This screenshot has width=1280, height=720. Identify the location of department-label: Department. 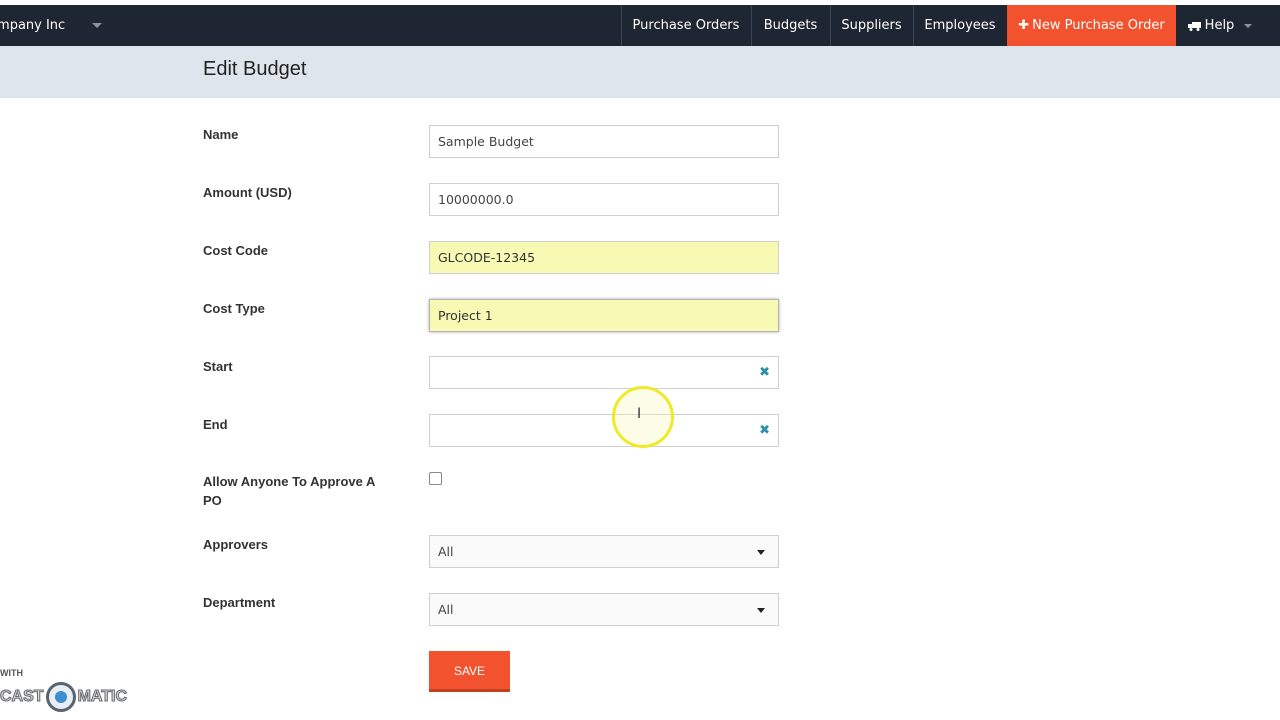
(239, 602).